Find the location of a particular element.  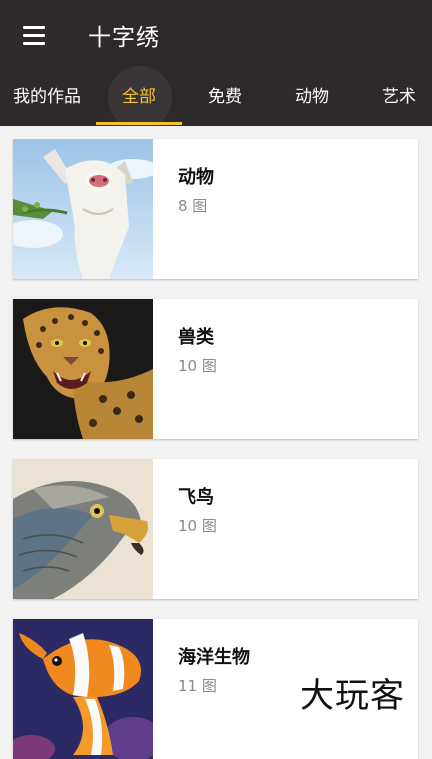

app-bar: 十字绣 is located at coordinates (216, 35).